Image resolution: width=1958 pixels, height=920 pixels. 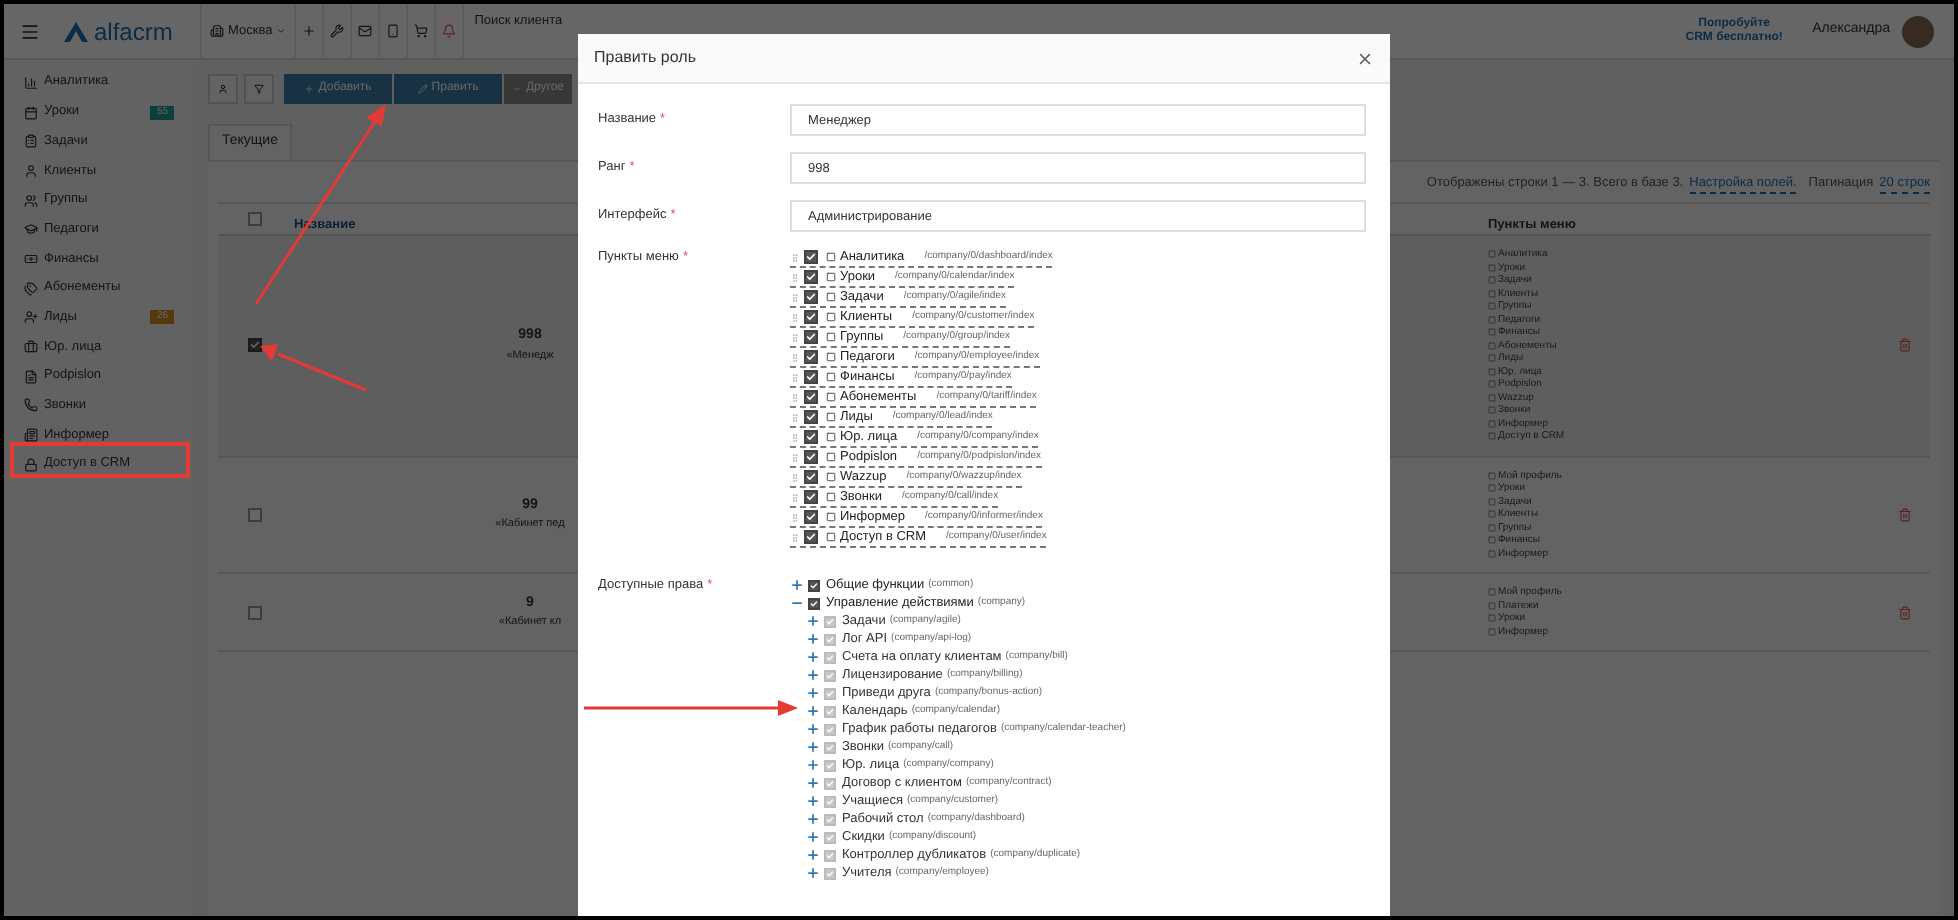 What do you see at coordinates (133, 31) in the screenshot?
I see `logo-text: alfacrm` at bounding box center [133, 31].